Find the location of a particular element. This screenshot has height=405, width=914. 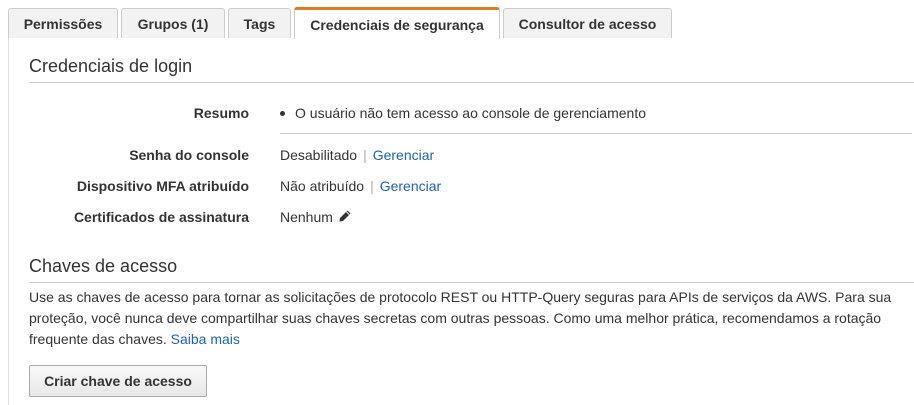

tab-label: Tags is located at coordinates (259, 23).